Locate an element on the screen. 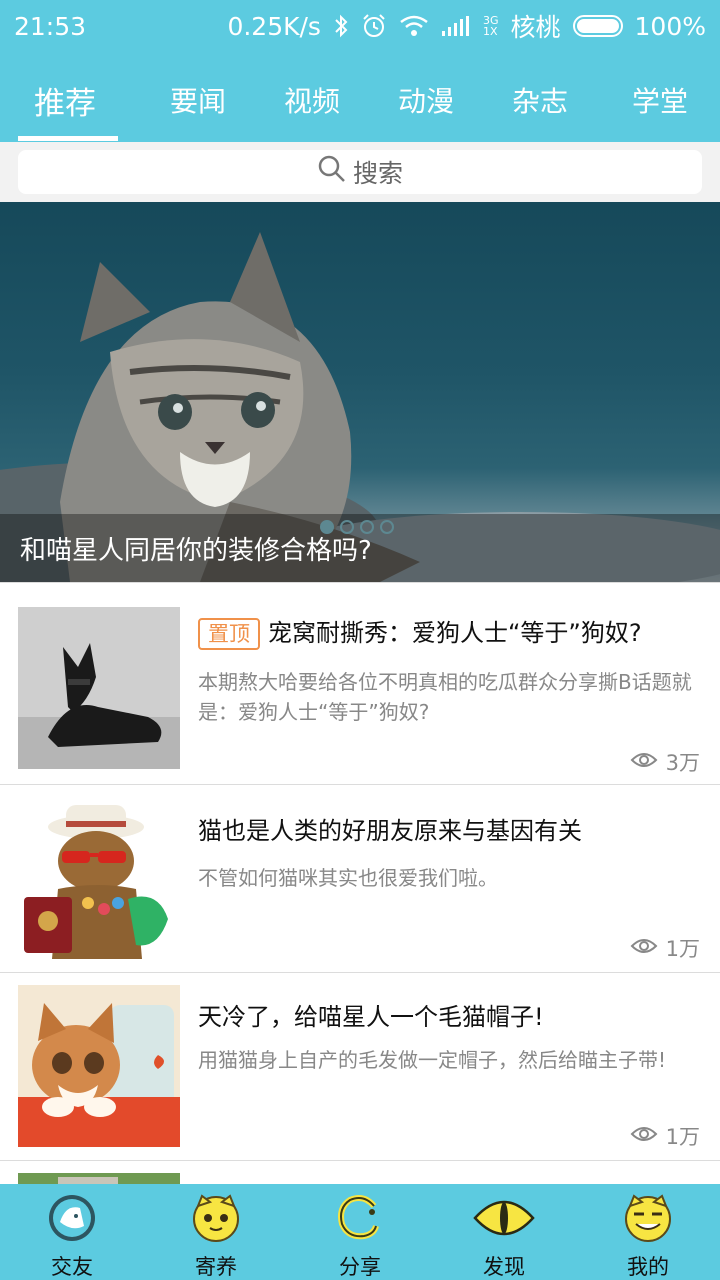  search-area: 搜索 is located at coordinates (360, 172).